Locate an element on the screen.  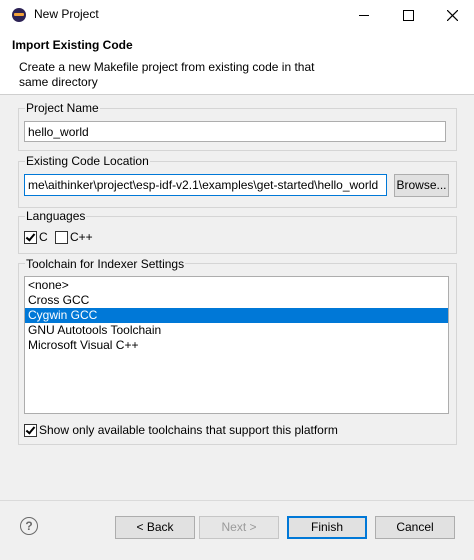
title-bar: New Project is located at coordinates (237, 15).